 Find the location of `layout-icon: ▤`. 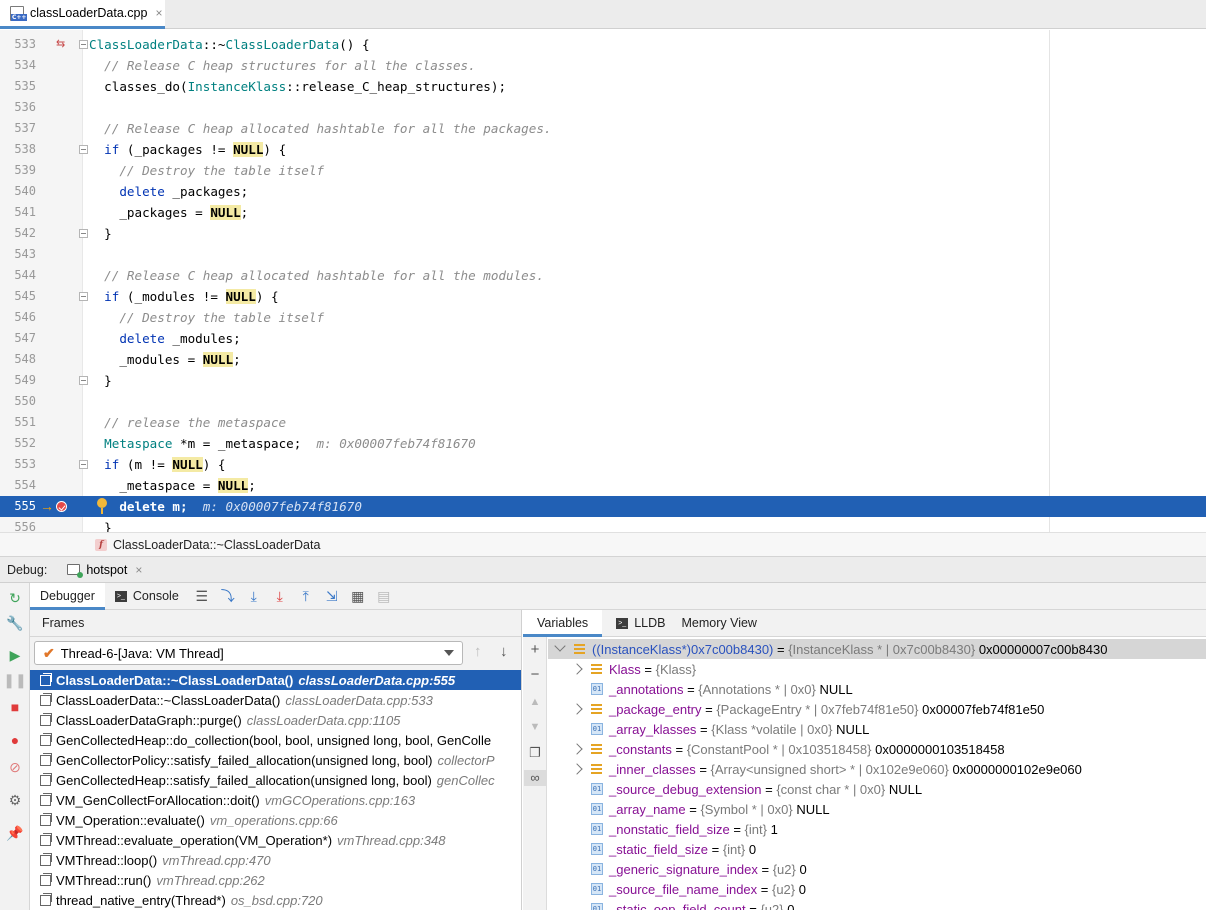

layout-icon: ▤ is located at coordinates (384, 596).